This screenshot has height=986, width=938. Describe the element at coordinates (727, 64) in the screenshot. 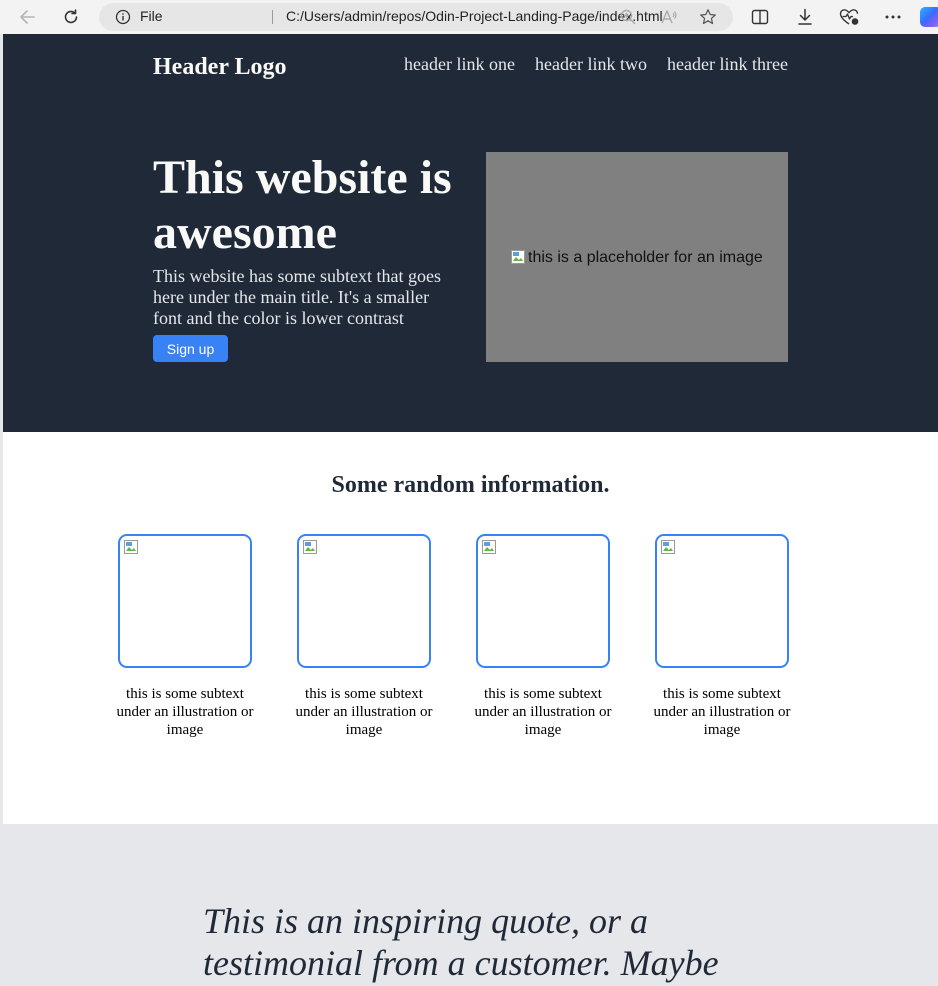

I see `header-link-three: header link three` at that location.